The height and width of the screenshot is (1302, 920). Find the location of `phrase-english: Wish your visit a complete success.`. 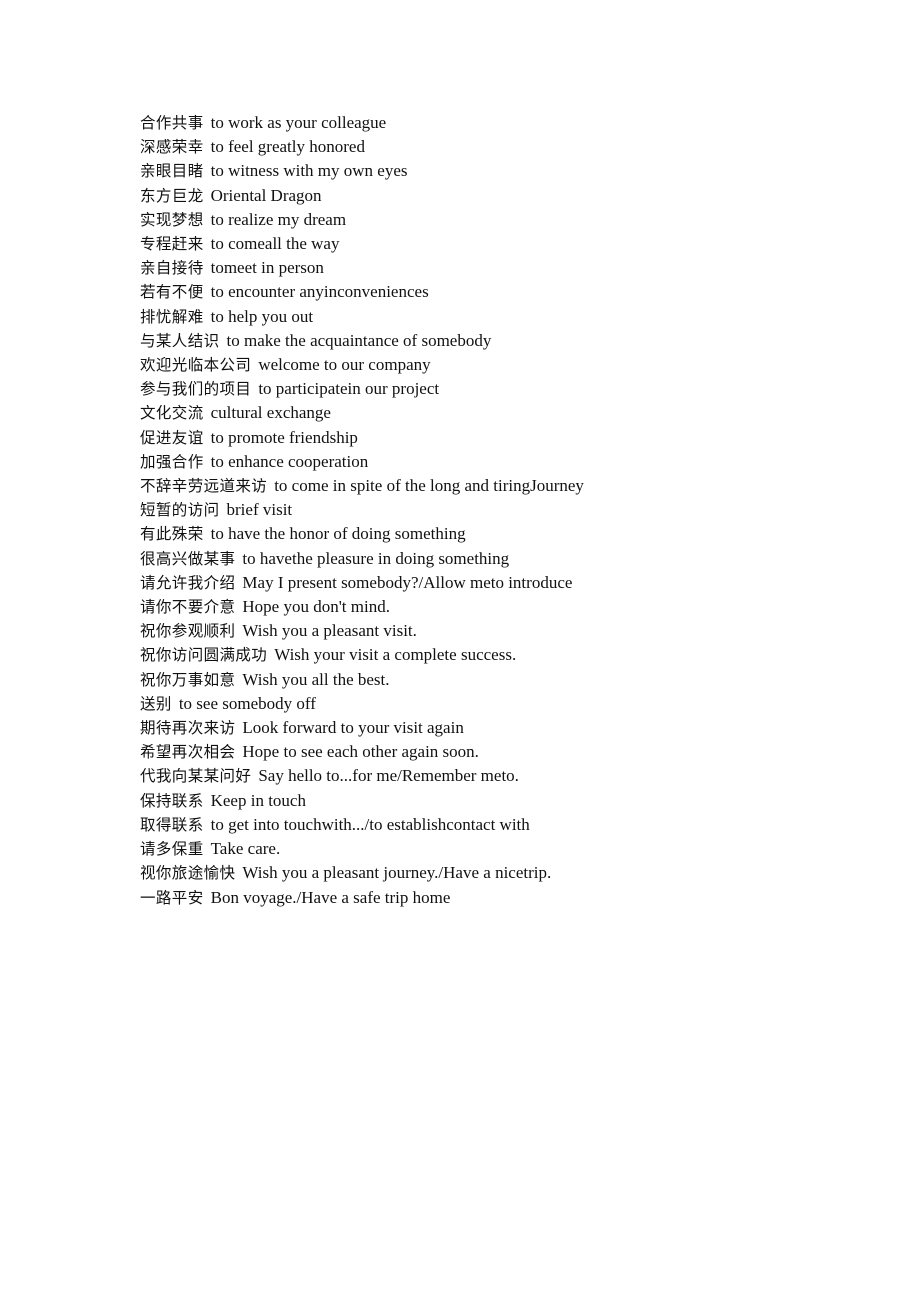

phrase-english: Wish your visit a complete success. is located at coordinates (395, 655).